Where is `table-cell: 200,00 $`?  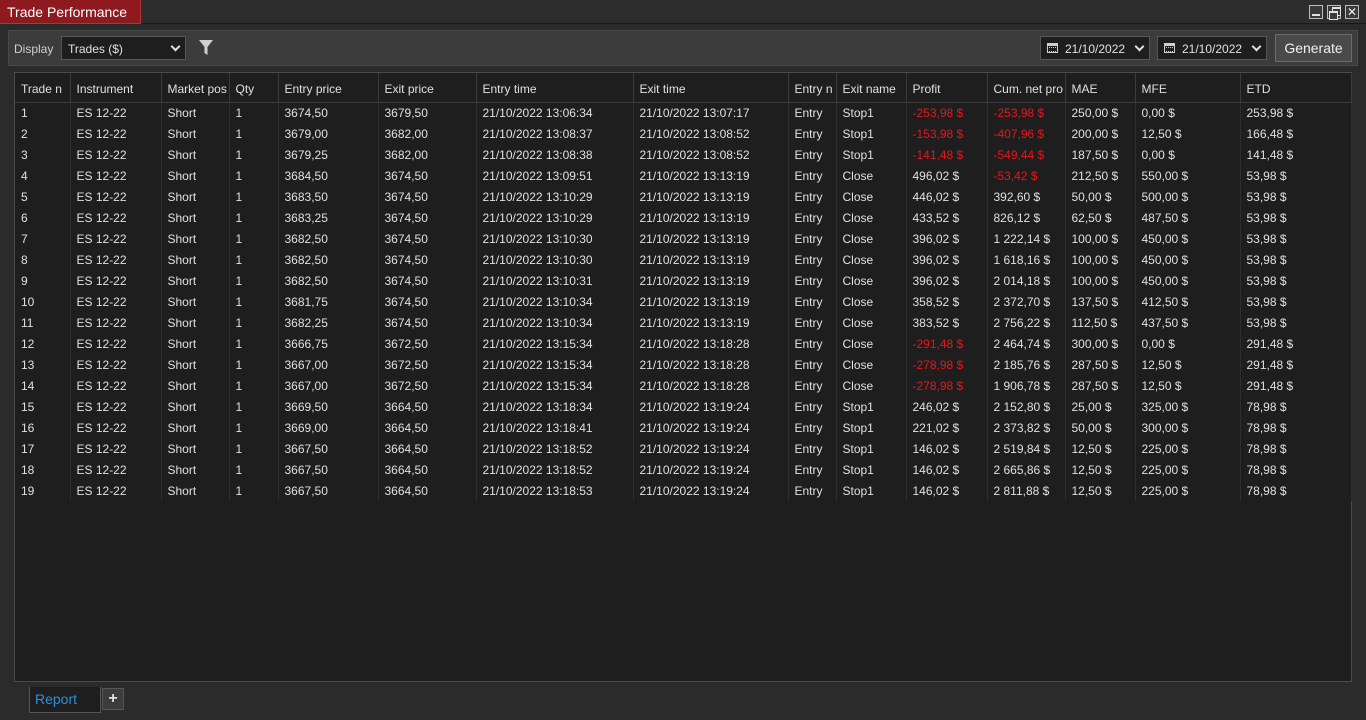 table-cell: 200,00 $ is located at coordinates (1100, 133).